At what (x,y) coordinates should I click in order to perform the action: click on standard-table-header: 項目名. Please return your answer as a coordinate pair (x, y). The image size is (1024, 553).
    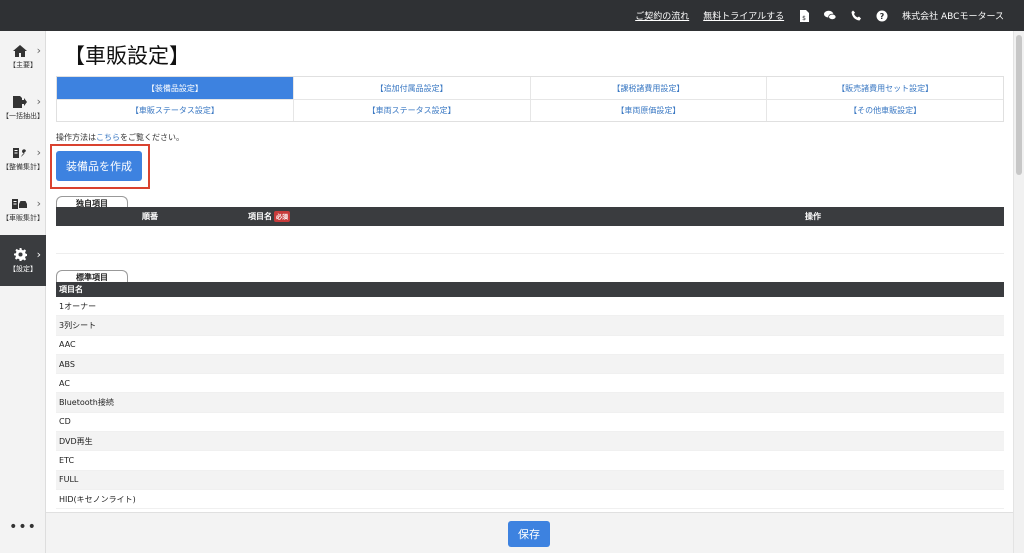
    Looking at the image, I should click on (530, 289).